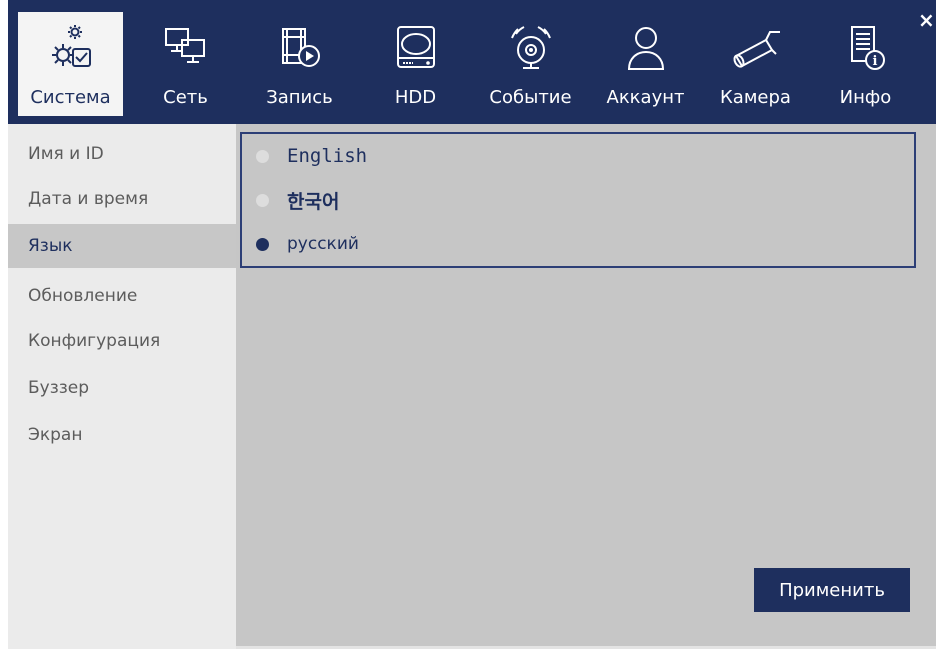  I want to click on tab-event: Событие, so click(530, 64).